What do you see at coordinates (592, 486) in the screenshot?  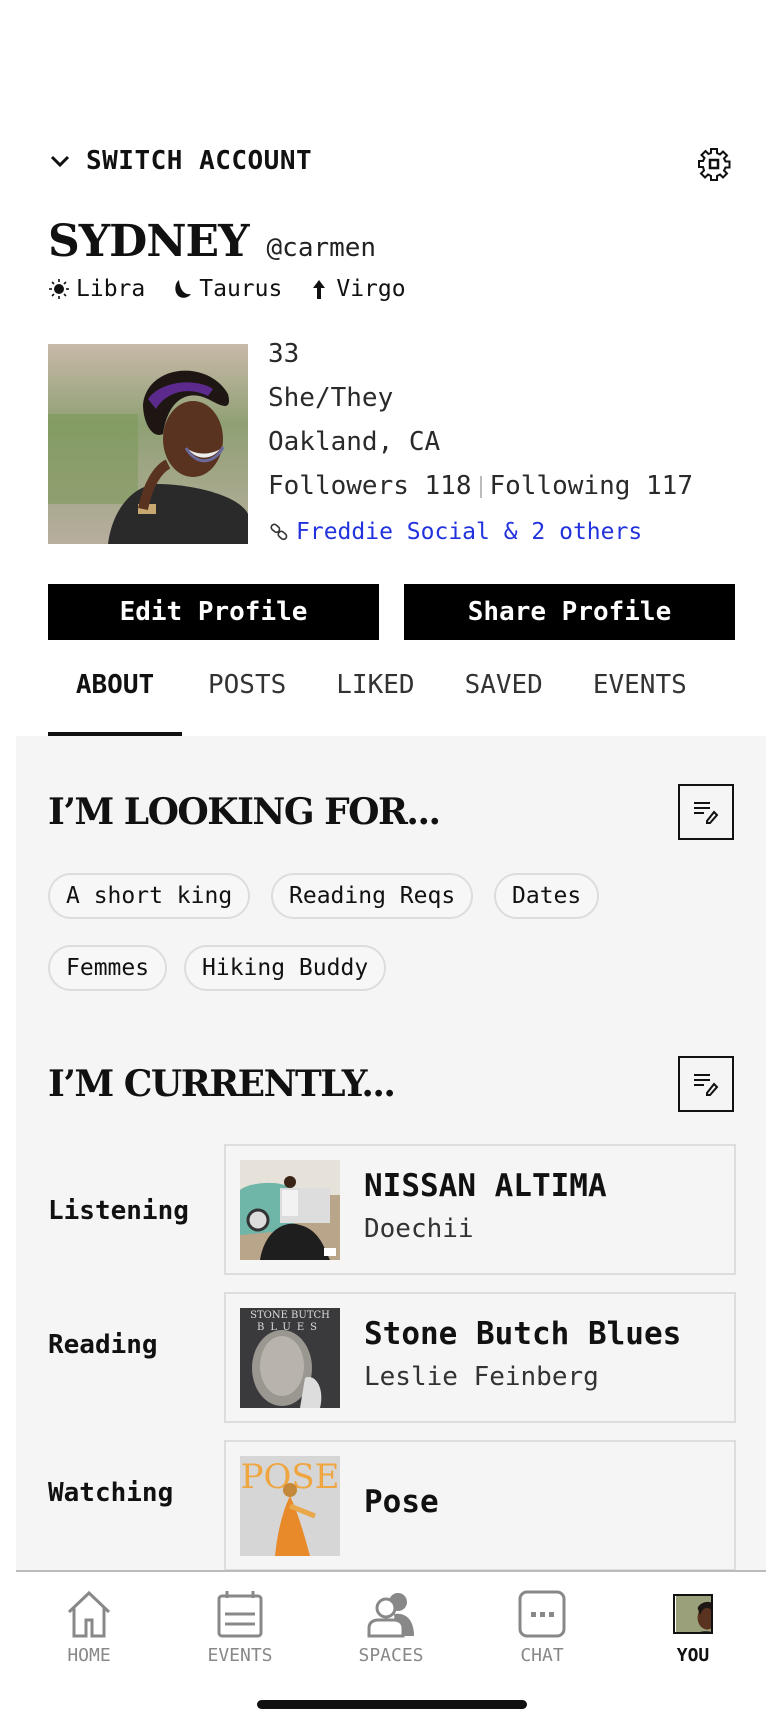 I see `following-count: Following 117` at bounding box center [592, 486].